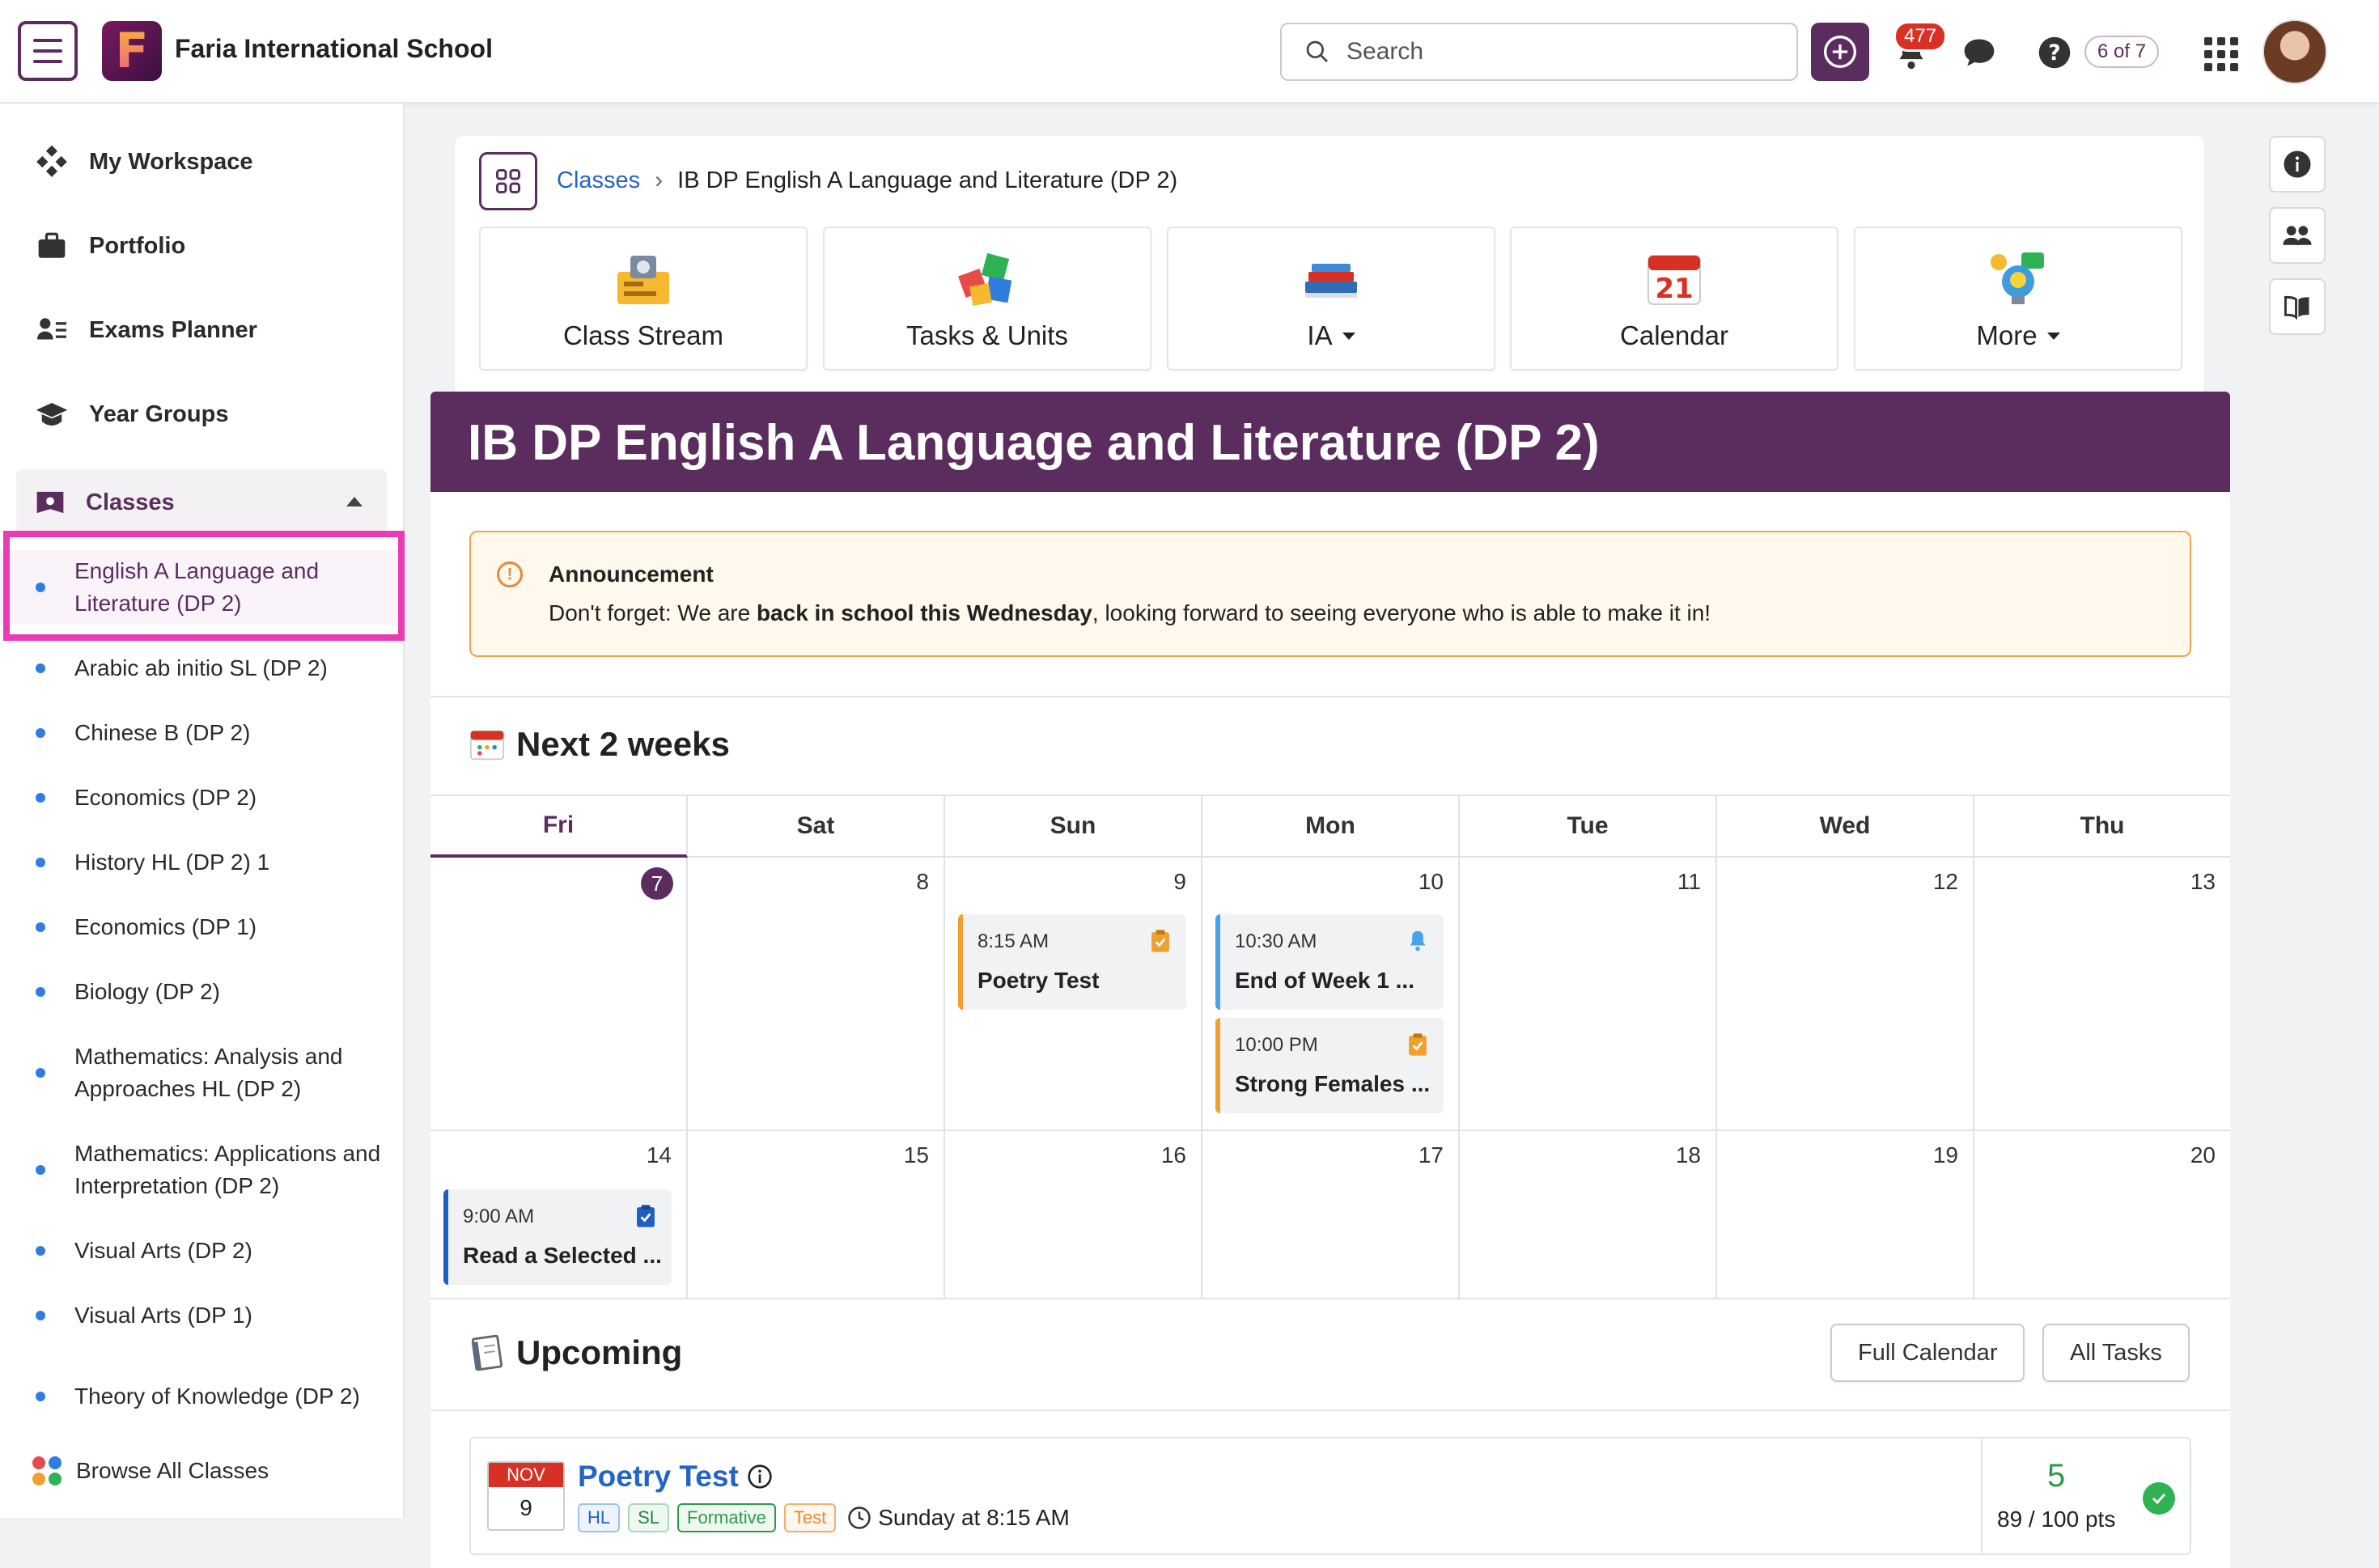  I want to click on date-chip: NOV 9, so click(526, 1496).